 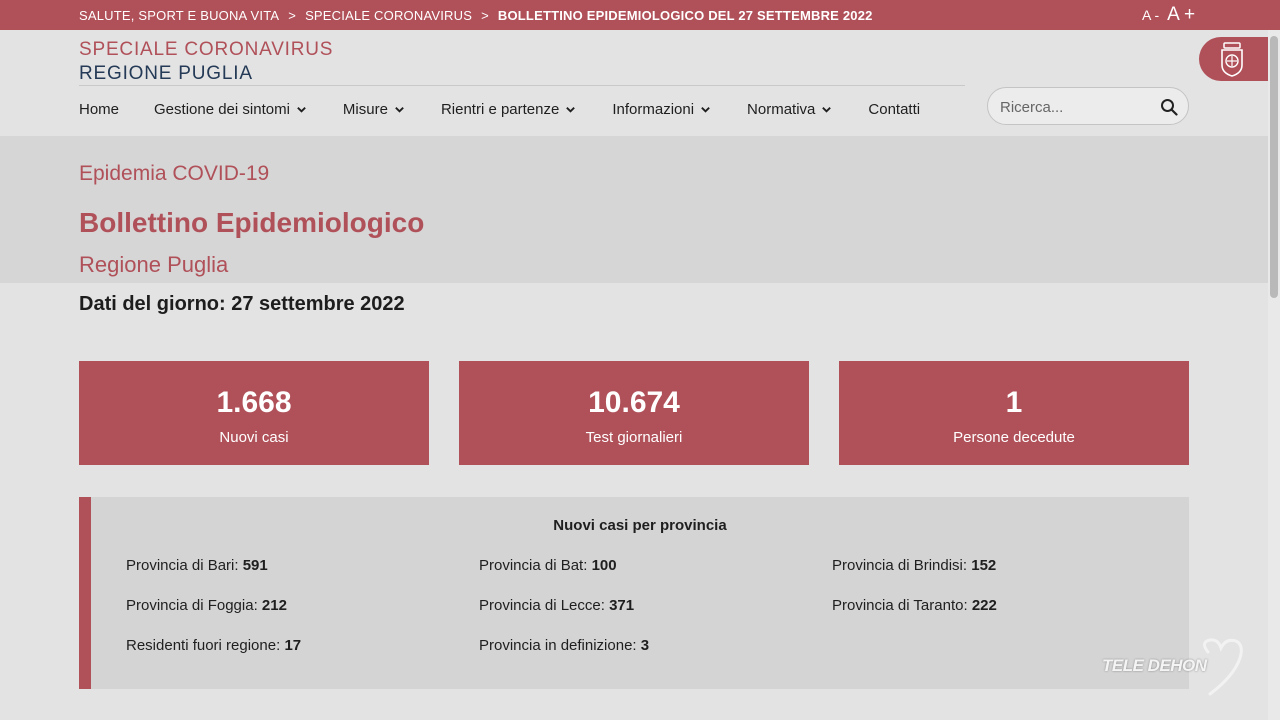 I want to click on province-label: Provincia di Bari:, so click(x=182, y=565).